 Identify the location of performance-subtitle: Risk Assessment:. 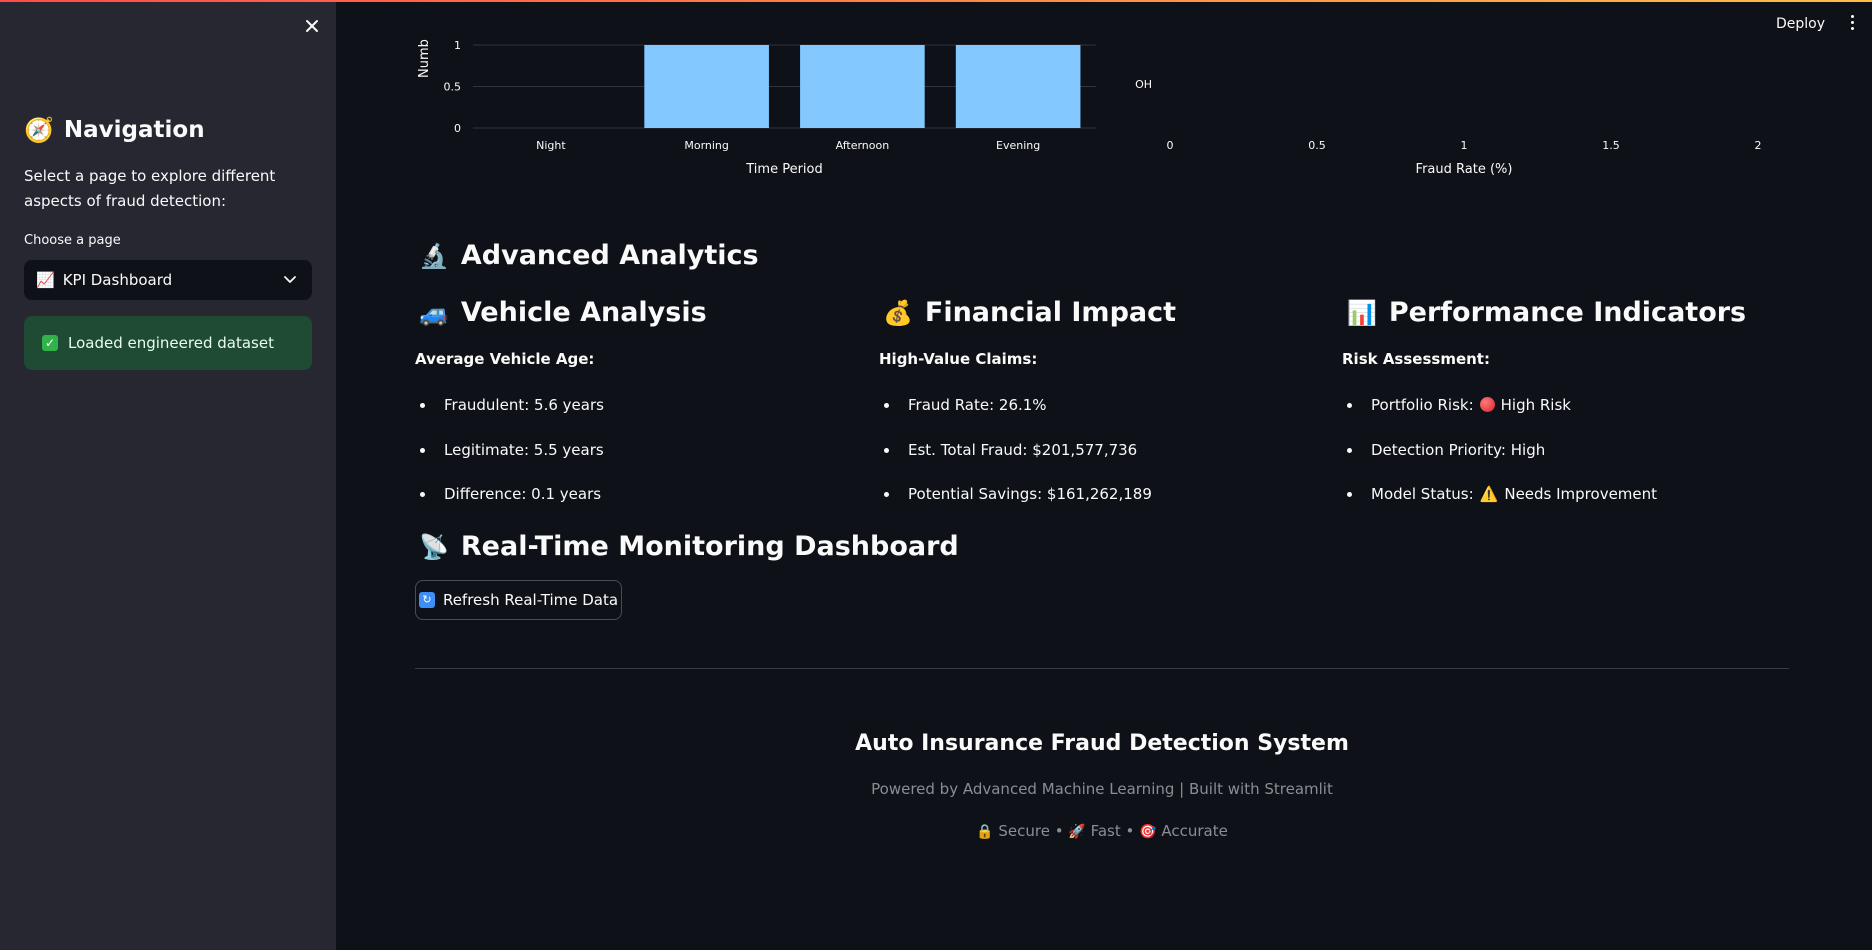
(1416, 359).